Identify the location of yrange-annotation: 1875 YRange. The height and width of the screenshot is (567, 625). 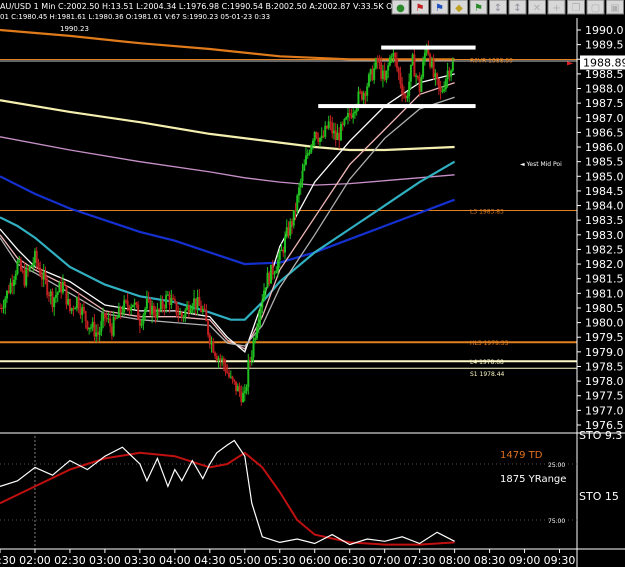
(533, 479).